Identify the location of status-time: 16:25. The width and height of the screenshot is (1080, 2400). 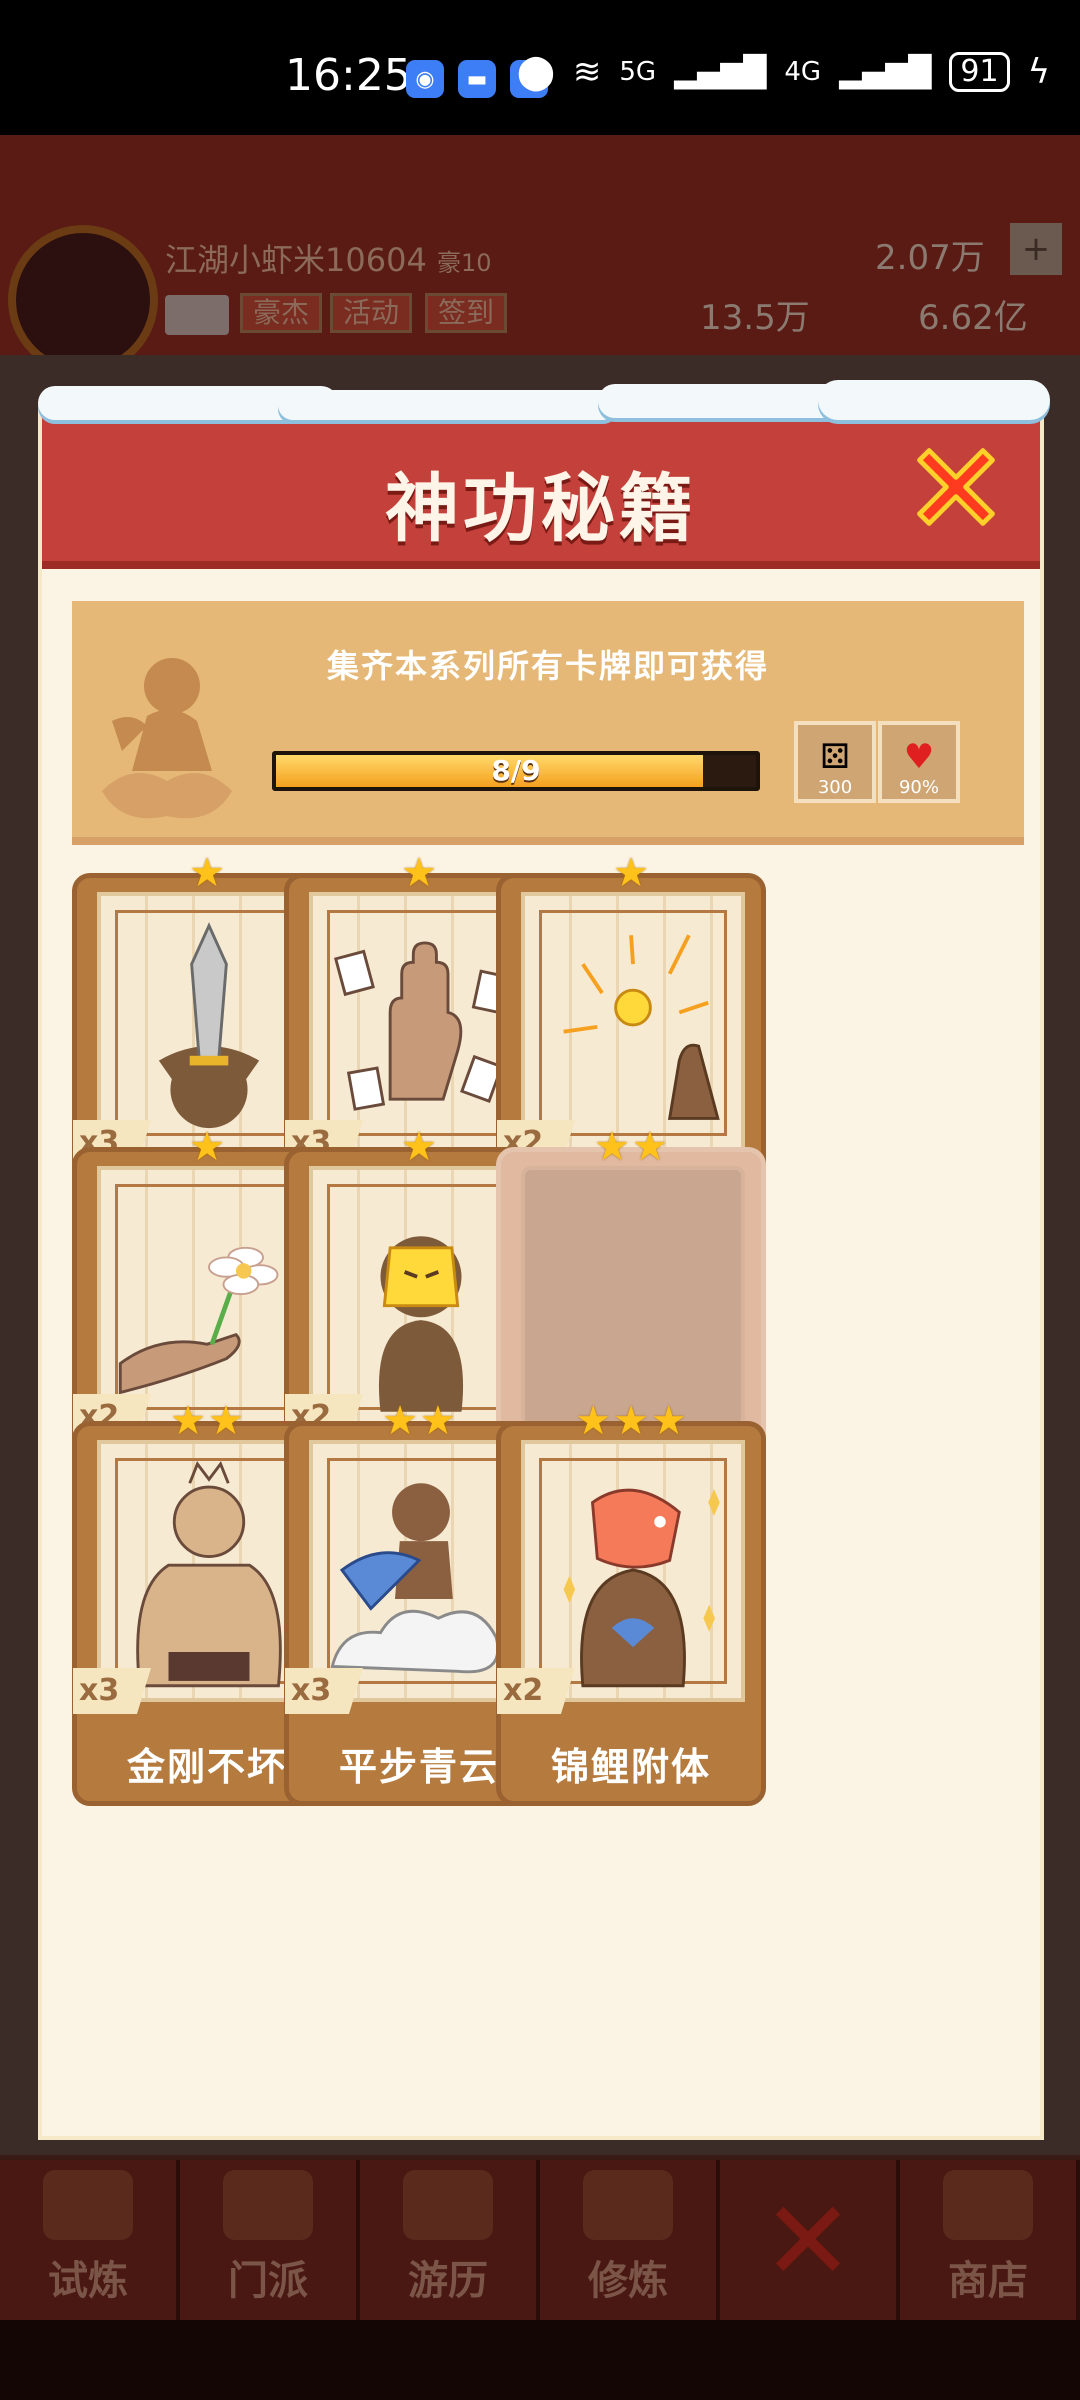
(348, 75).